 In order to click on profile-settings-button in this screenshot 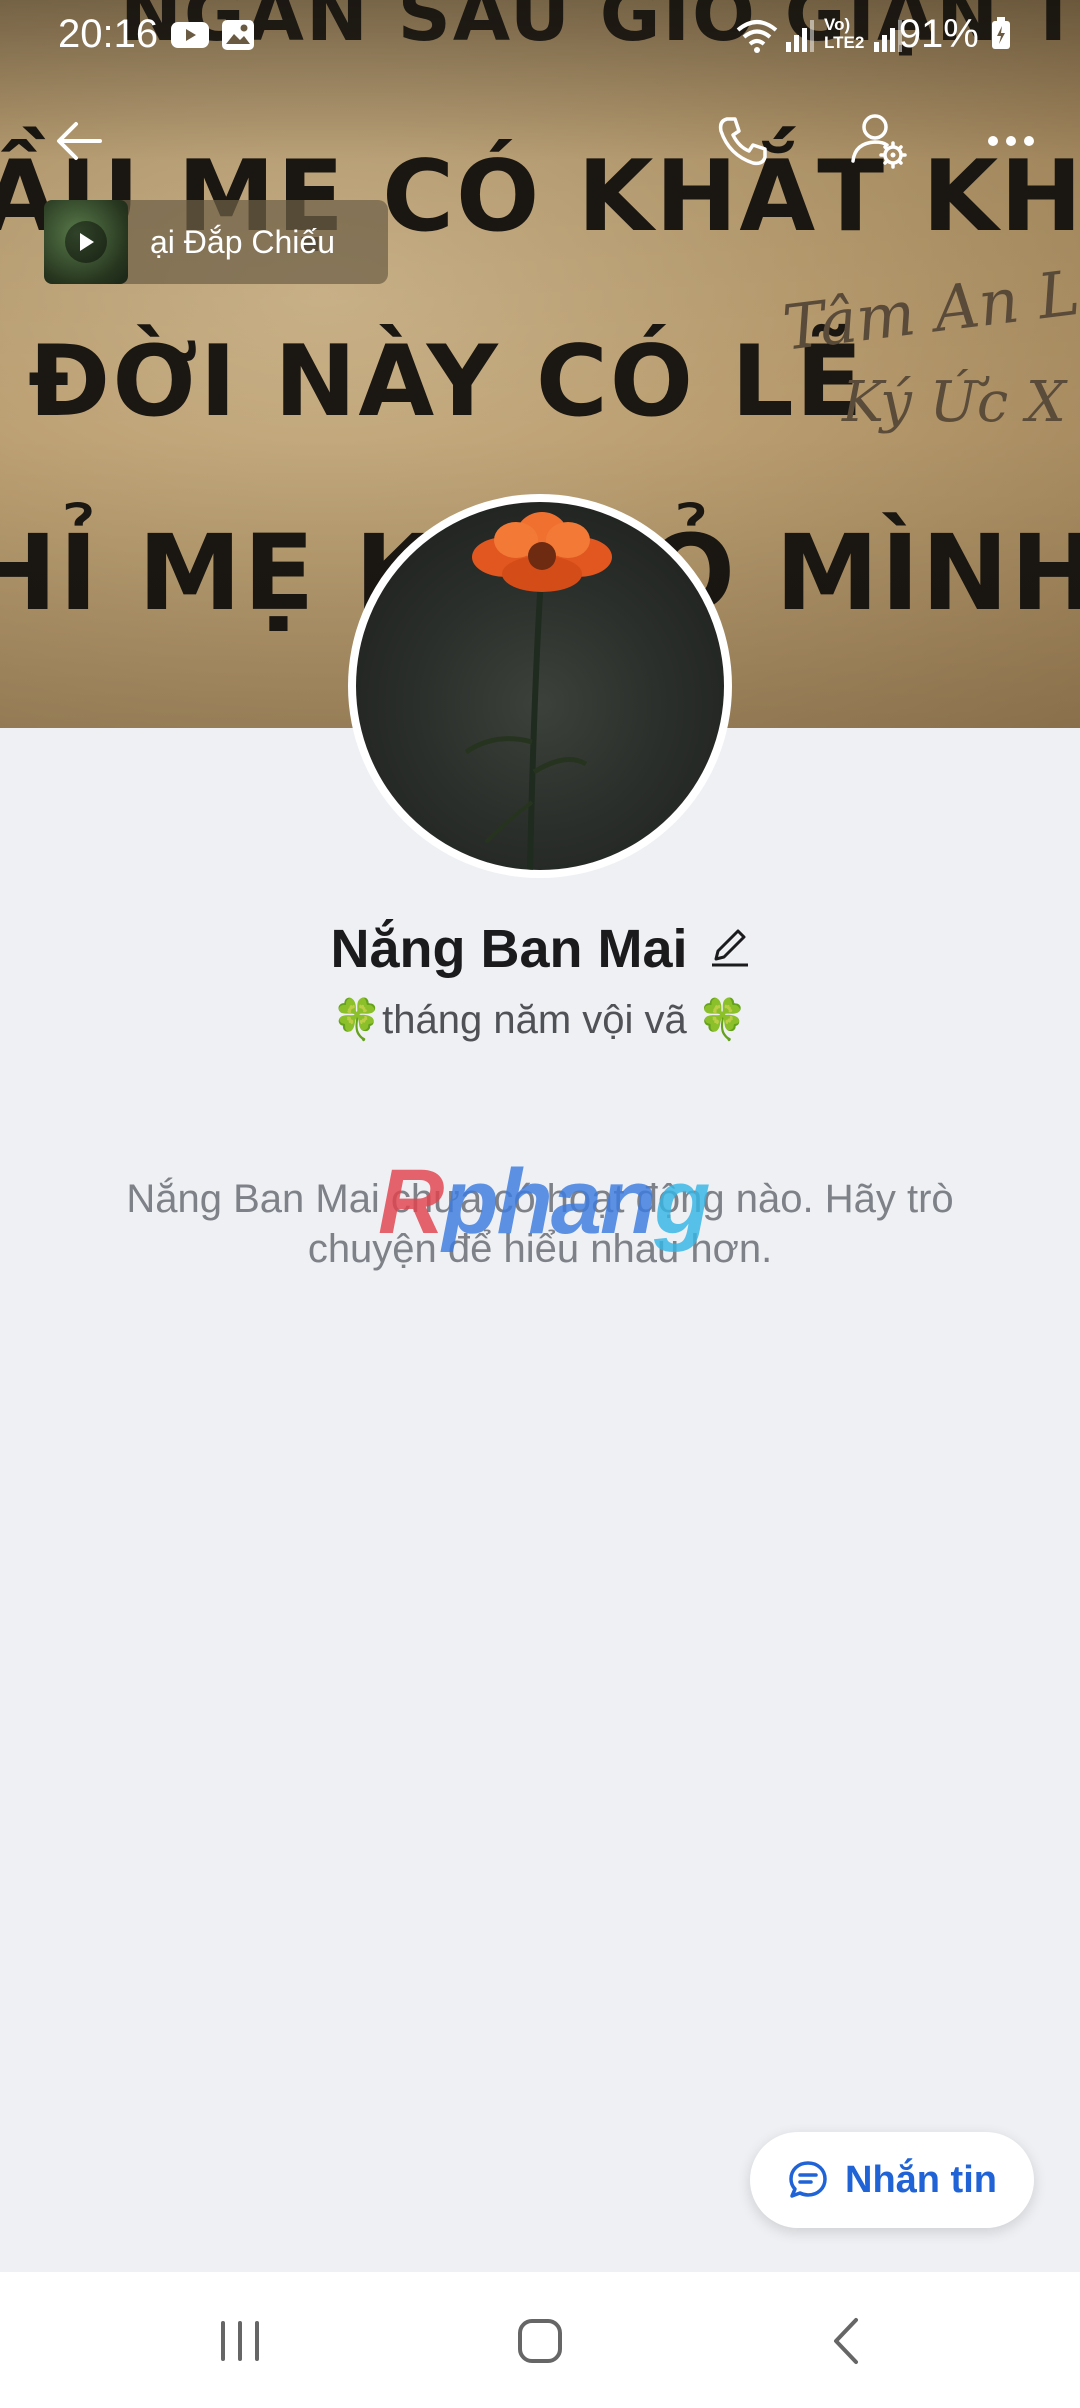, I will do `click(879, 141)`.